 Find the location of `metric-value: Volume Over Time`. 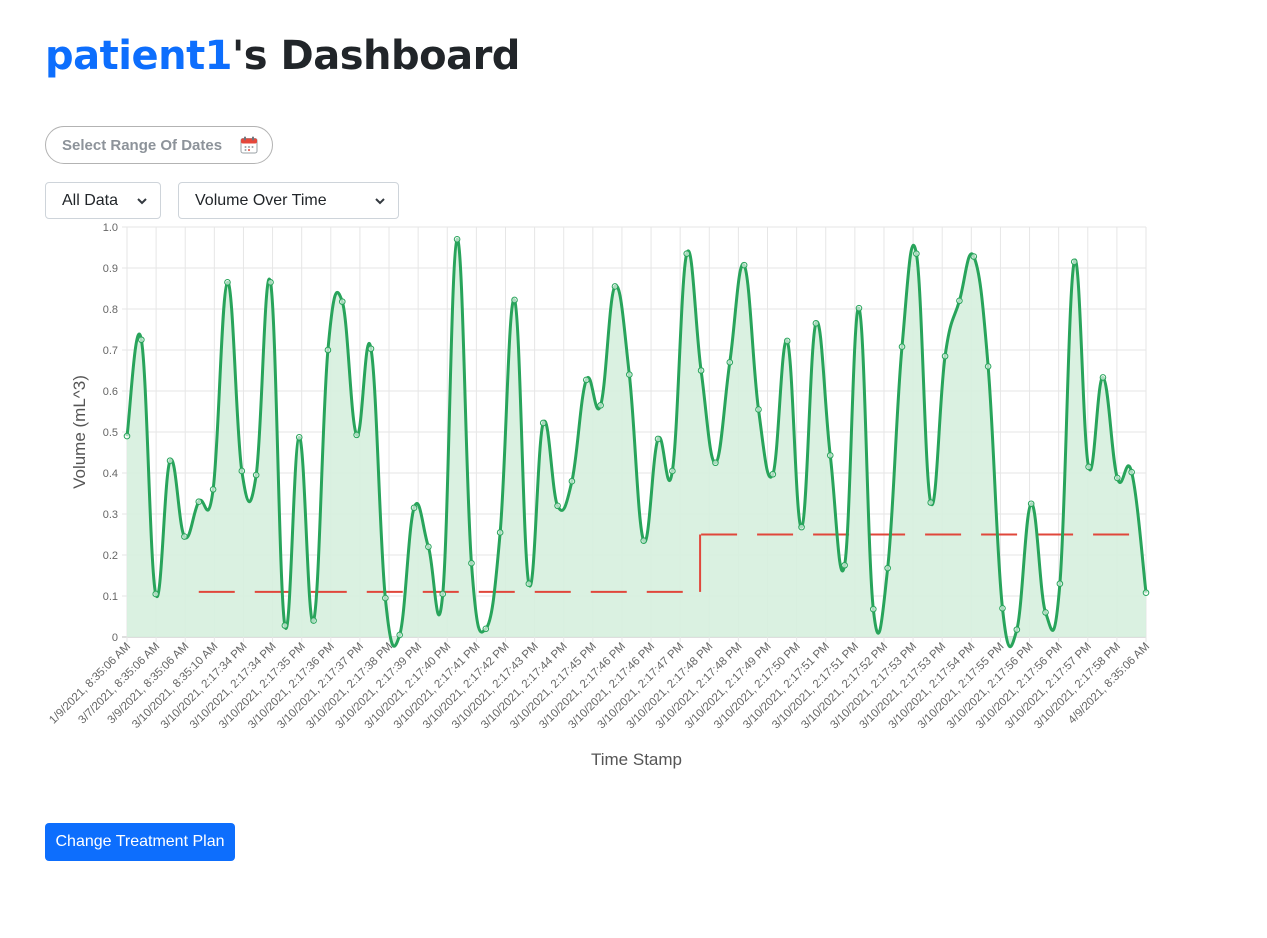

metric-value: Volume Over Time is located at coordinates (261, 200).